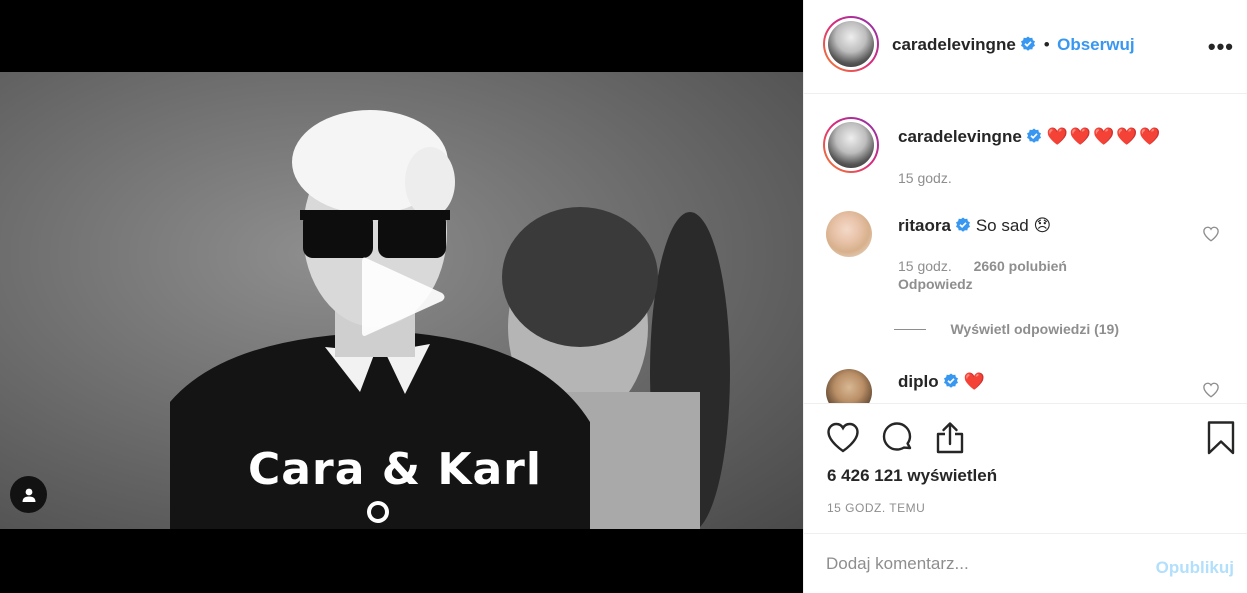 Image resolution: width=1247 pixels, height=593 pixels. I want to click on comment-likes: 2660 polubień, so click(1020, 266).